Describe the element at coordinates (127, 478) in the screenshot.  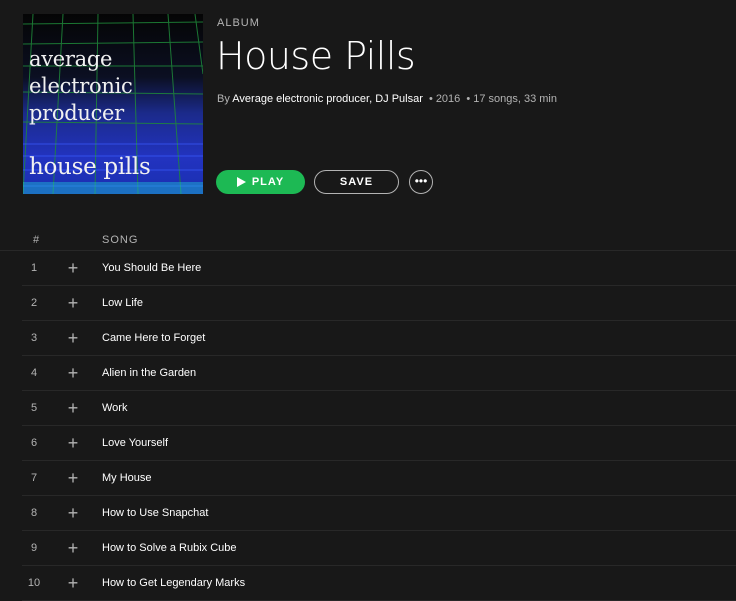
I see `track-title: My House` at that location.